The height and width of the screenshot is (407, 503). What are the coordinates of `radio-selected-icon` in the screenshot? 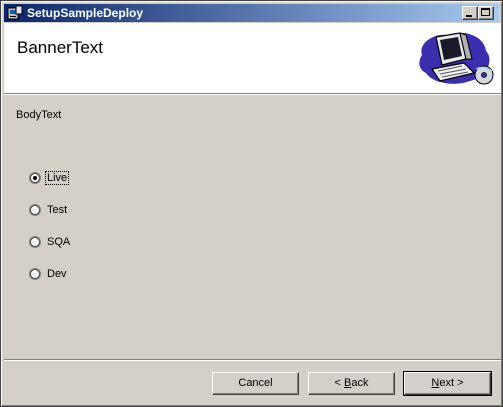 It's located at (35, 178).